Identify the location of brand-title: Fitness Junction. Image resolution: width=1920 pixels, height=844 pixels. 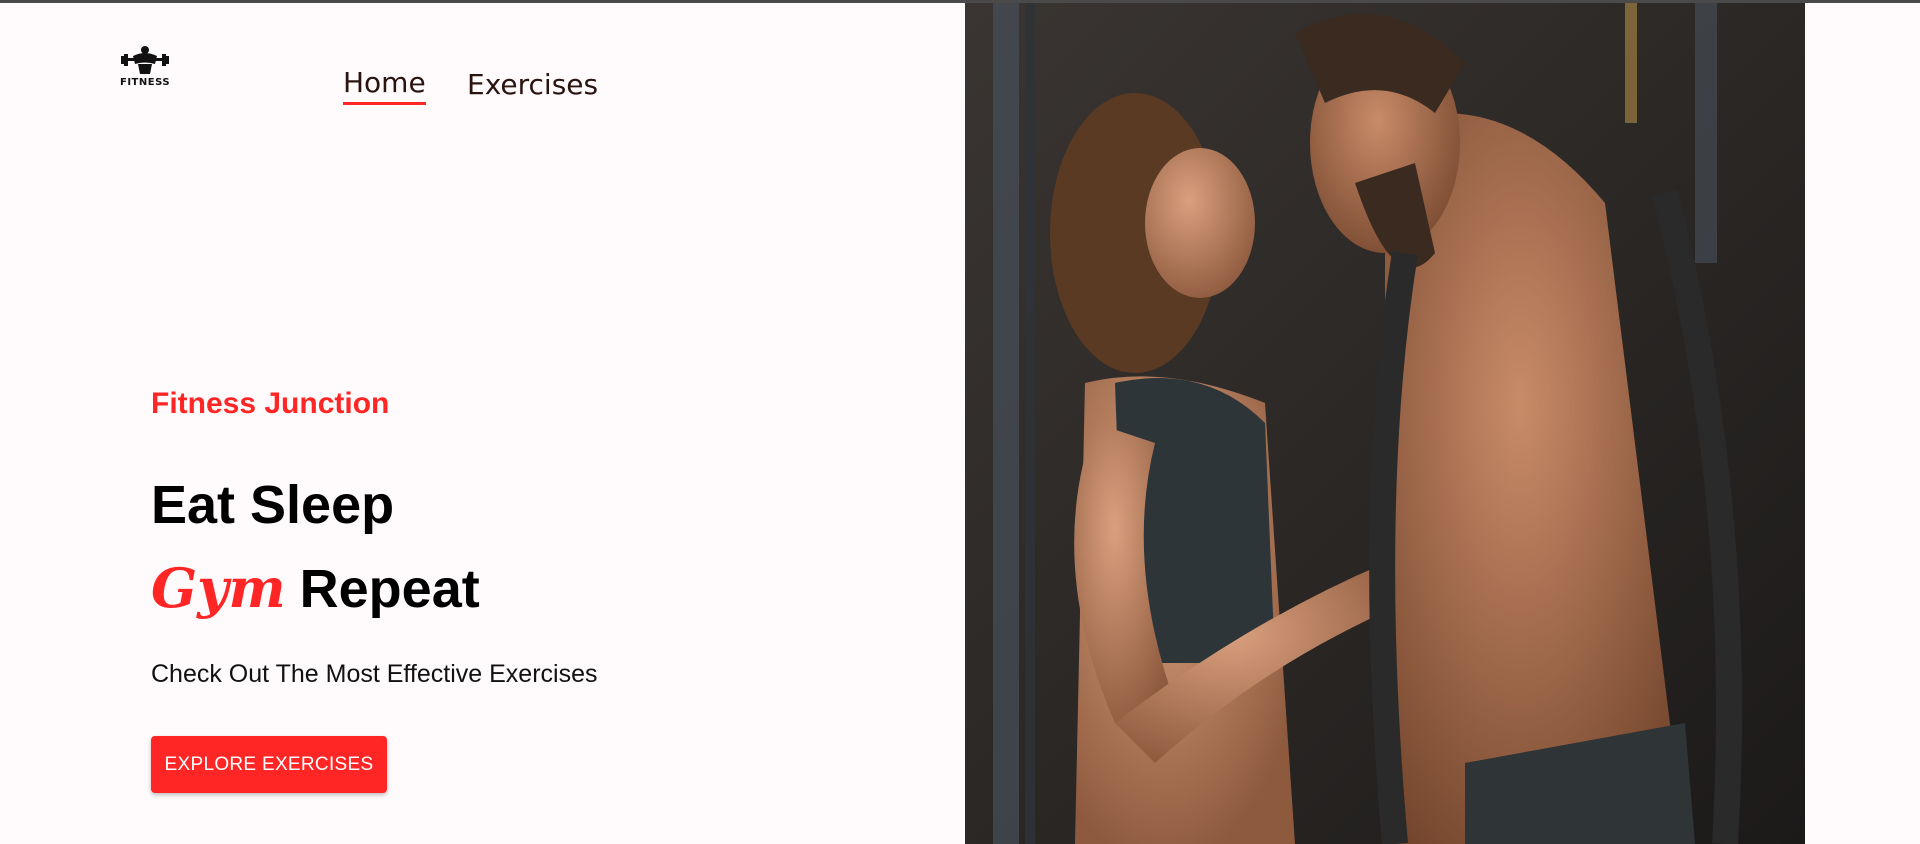
(270, 403).